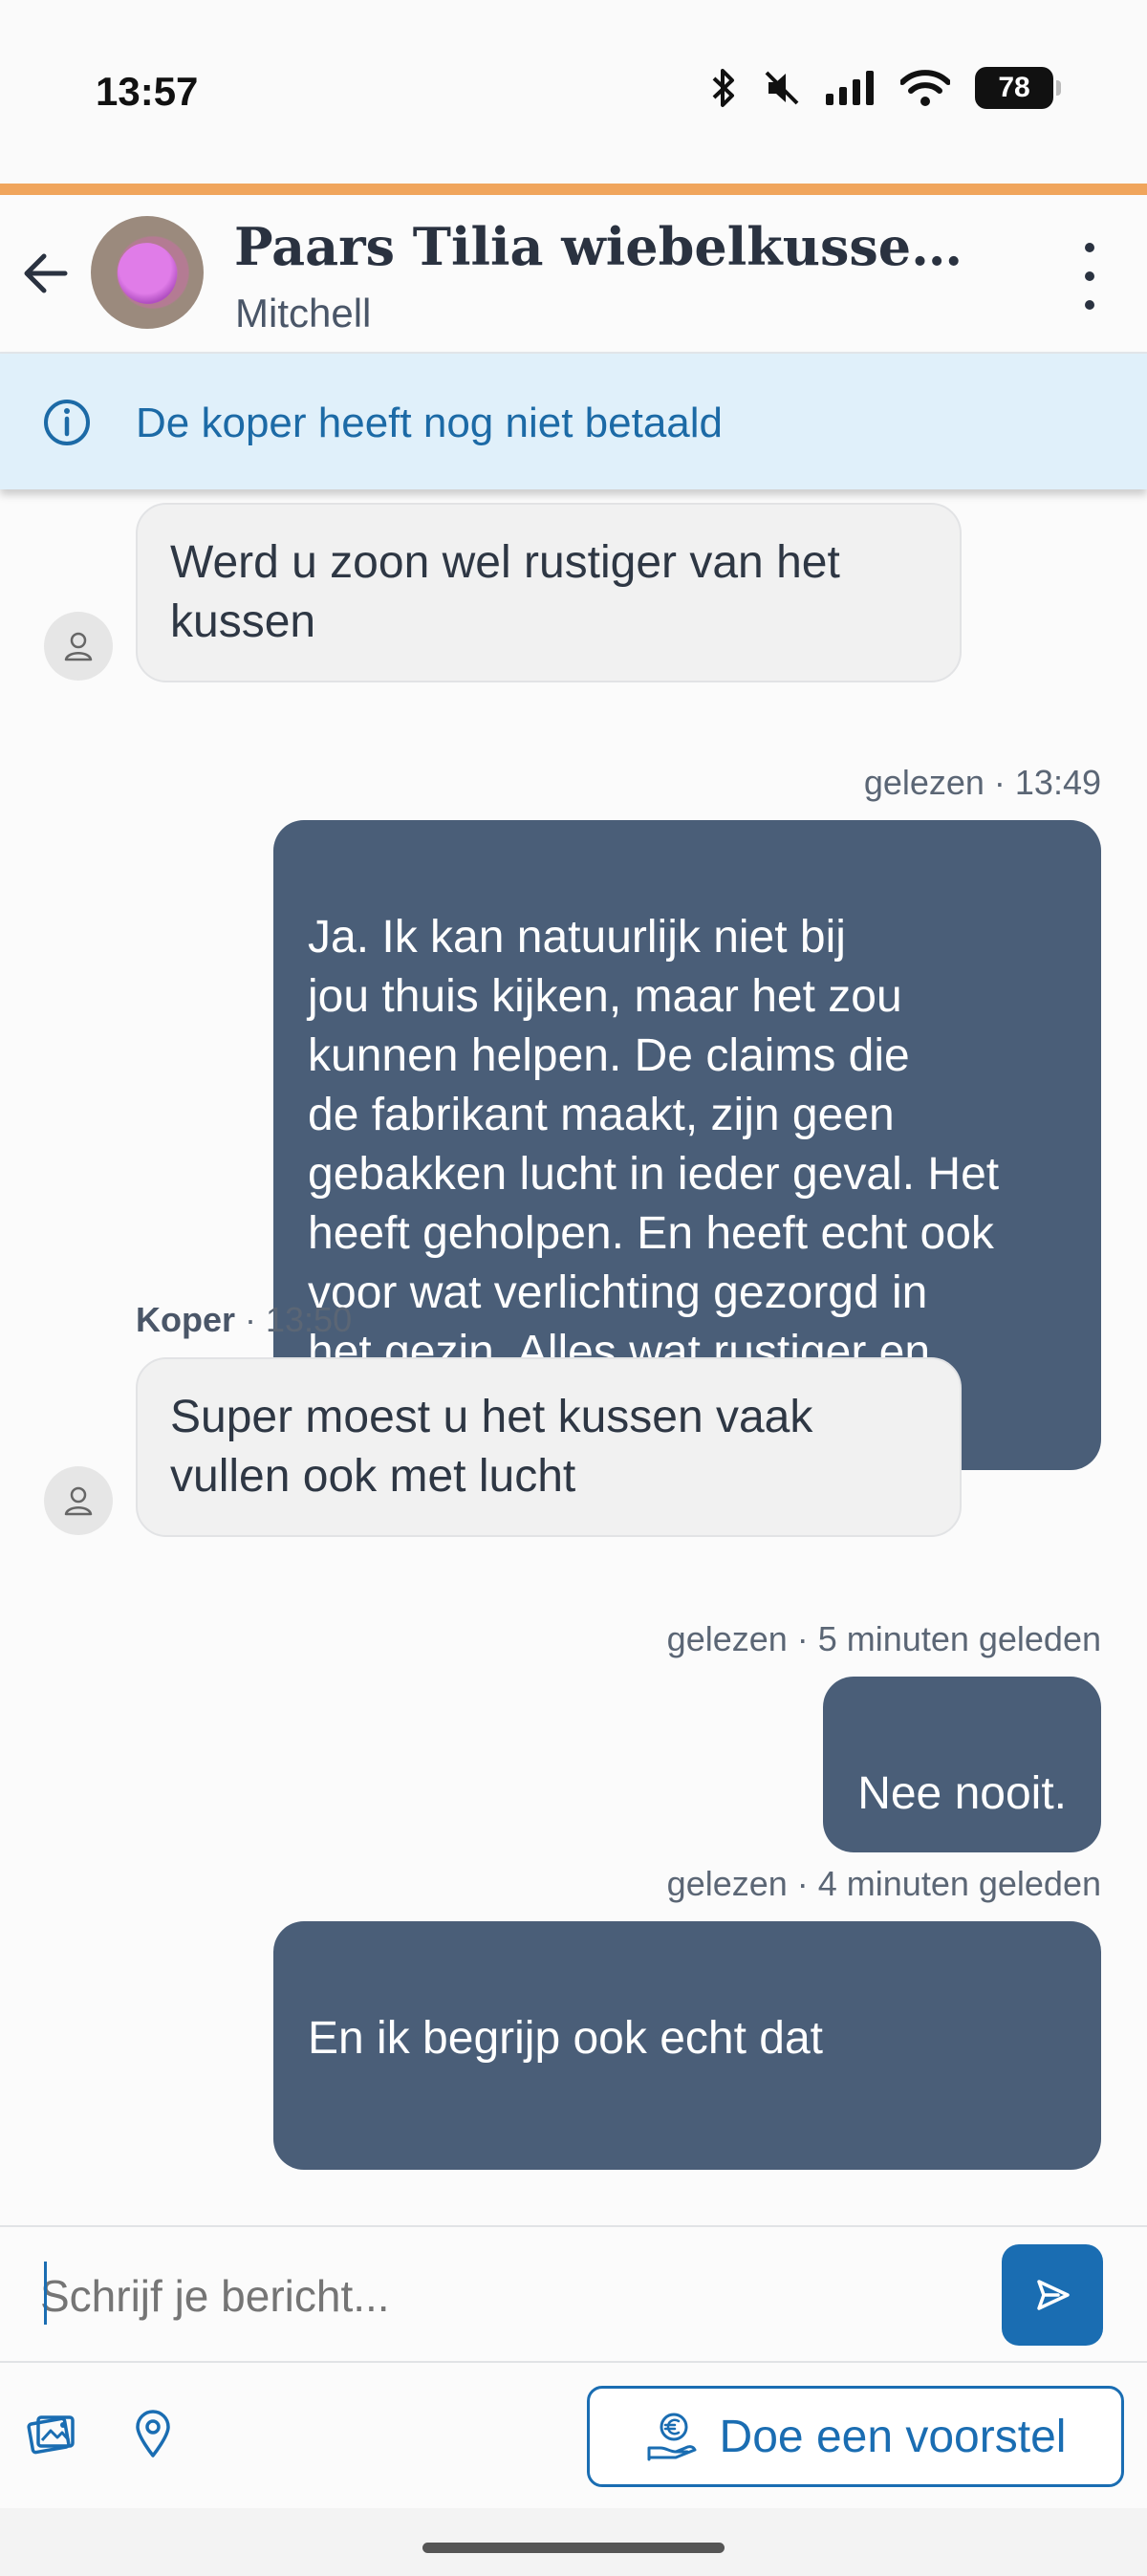  I want to click on send-button, so click(1052, 2295).